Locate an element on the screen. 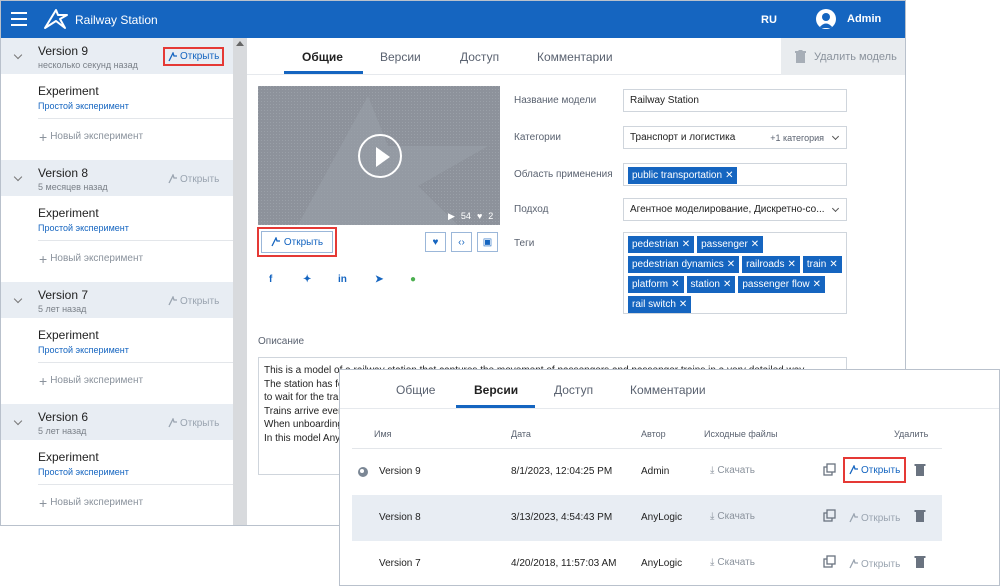 The image size is (1000, 586). tag-chip: passenger flow ✕ is located at coordinates (782, 284).